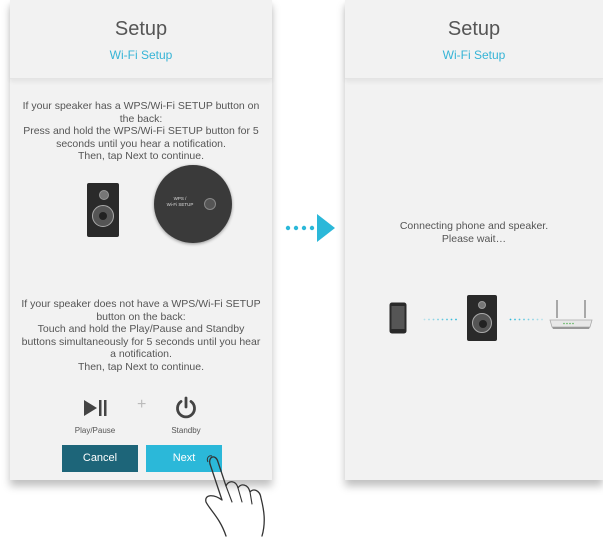 The image size is (603, 537). Describe the element at coordinates (180, 201) in the screenshot. I see `wps-button-label: WPS / Wi-Fi SETUP` at that location.